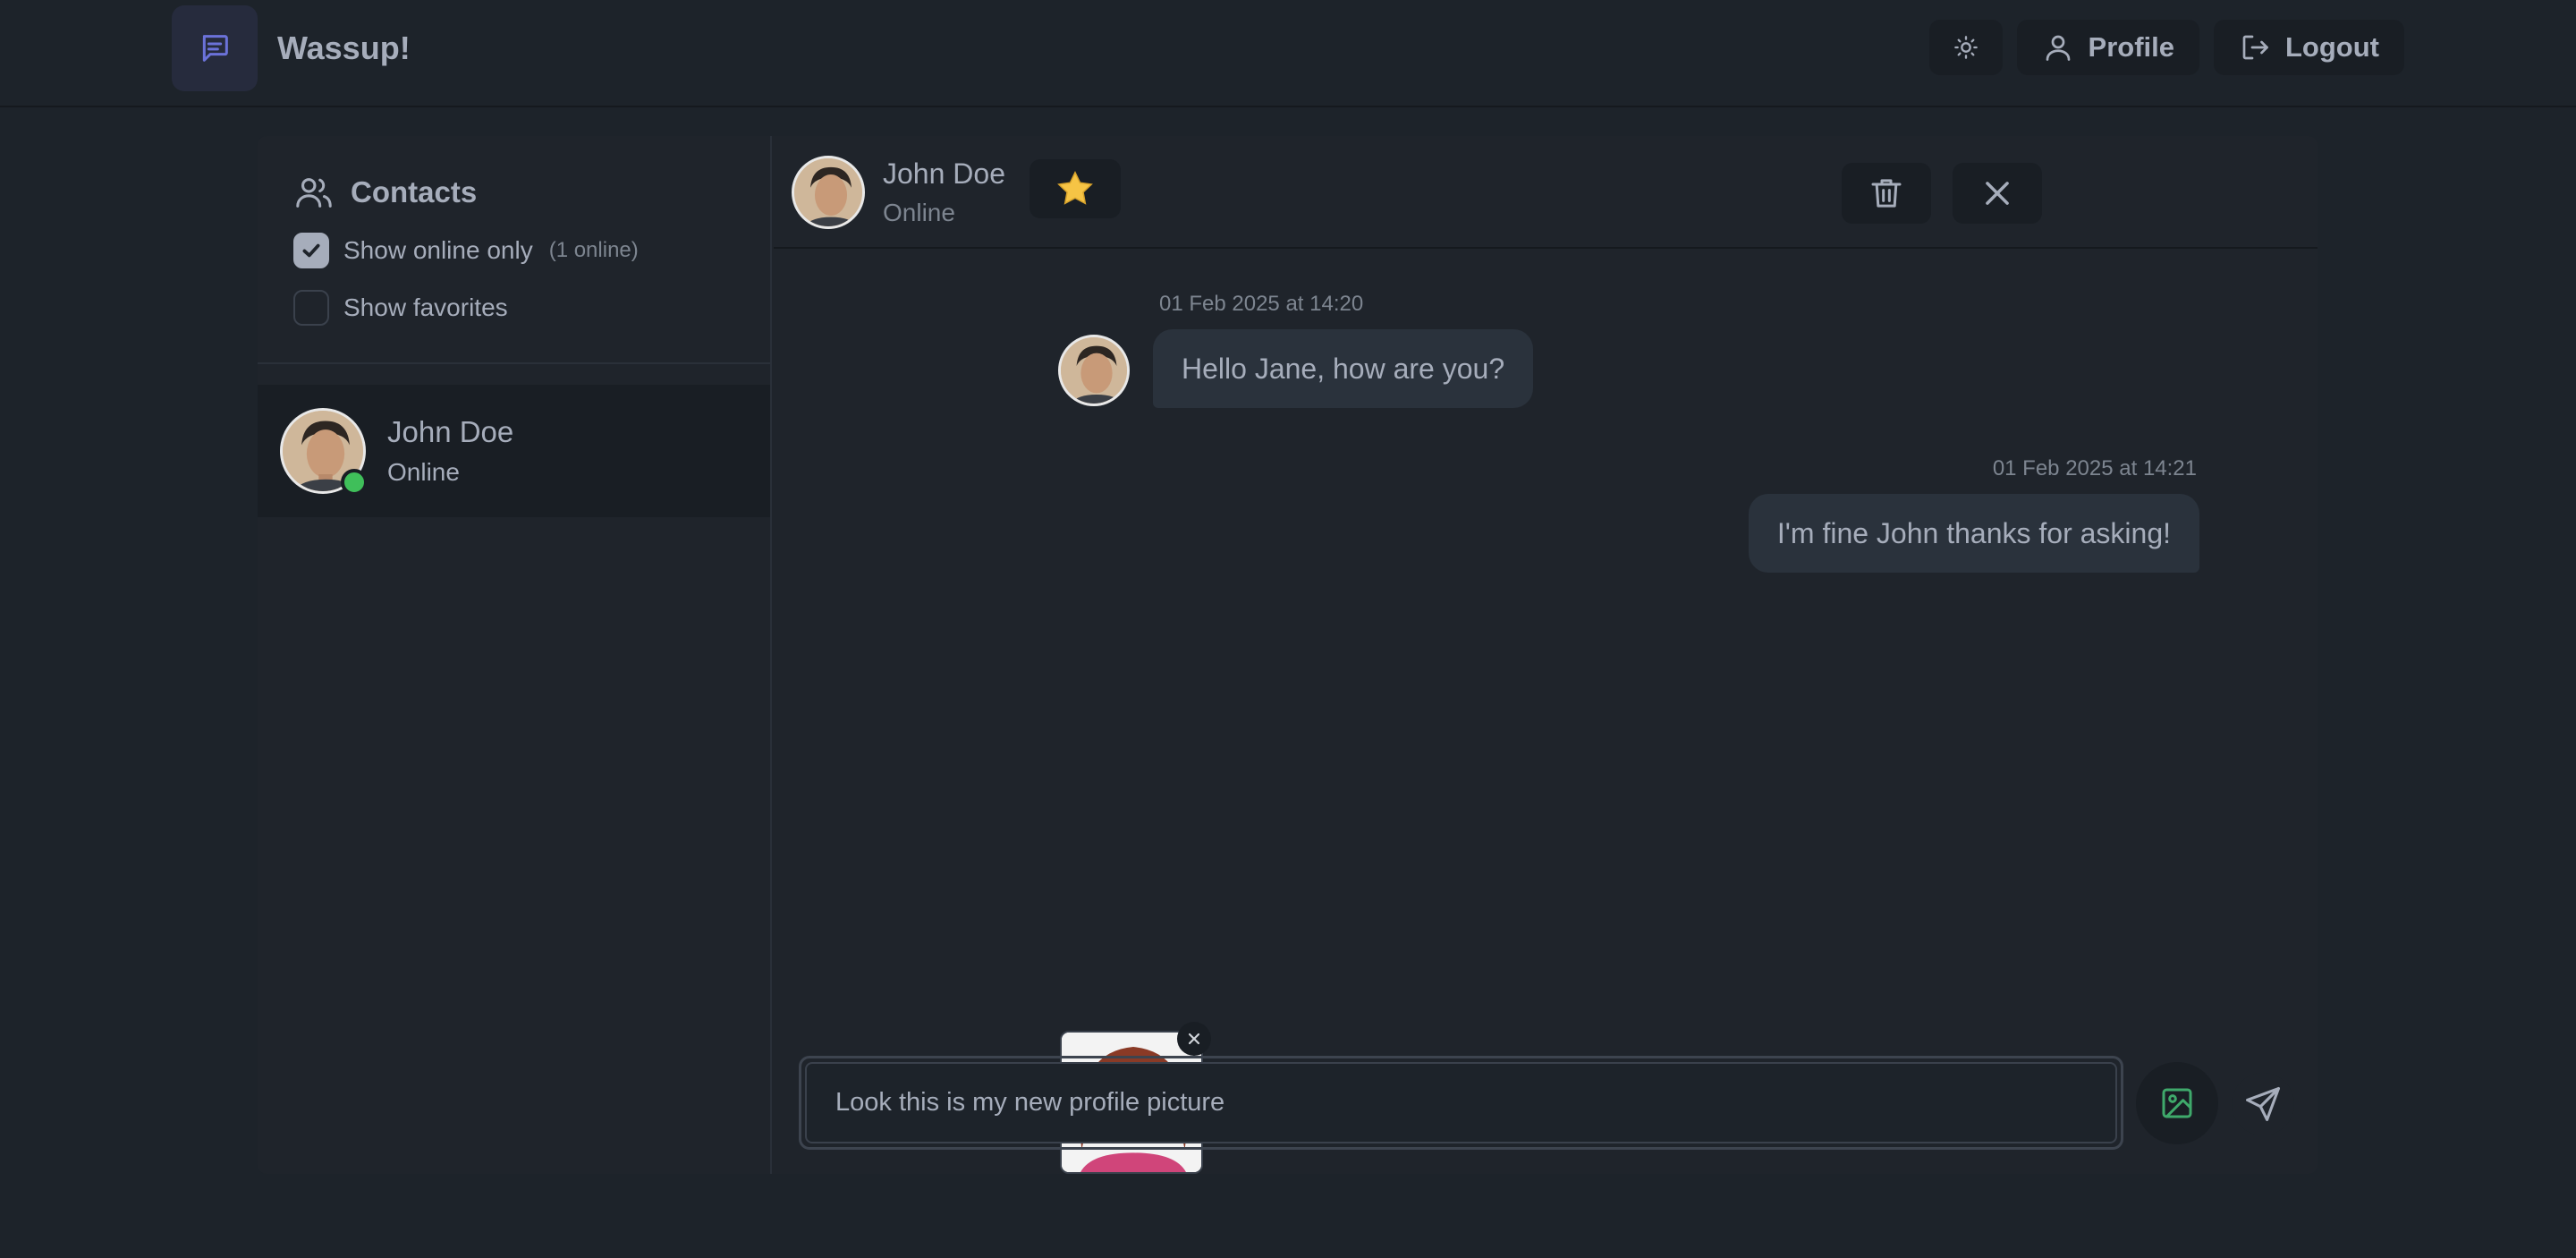 Image resolution: width=2576 pixels, height=1258 pixels. What do you see at coordinates (414, 191) in the screenshot?
I see `contacts-title: Contacts` at bounding box center [414, 191].